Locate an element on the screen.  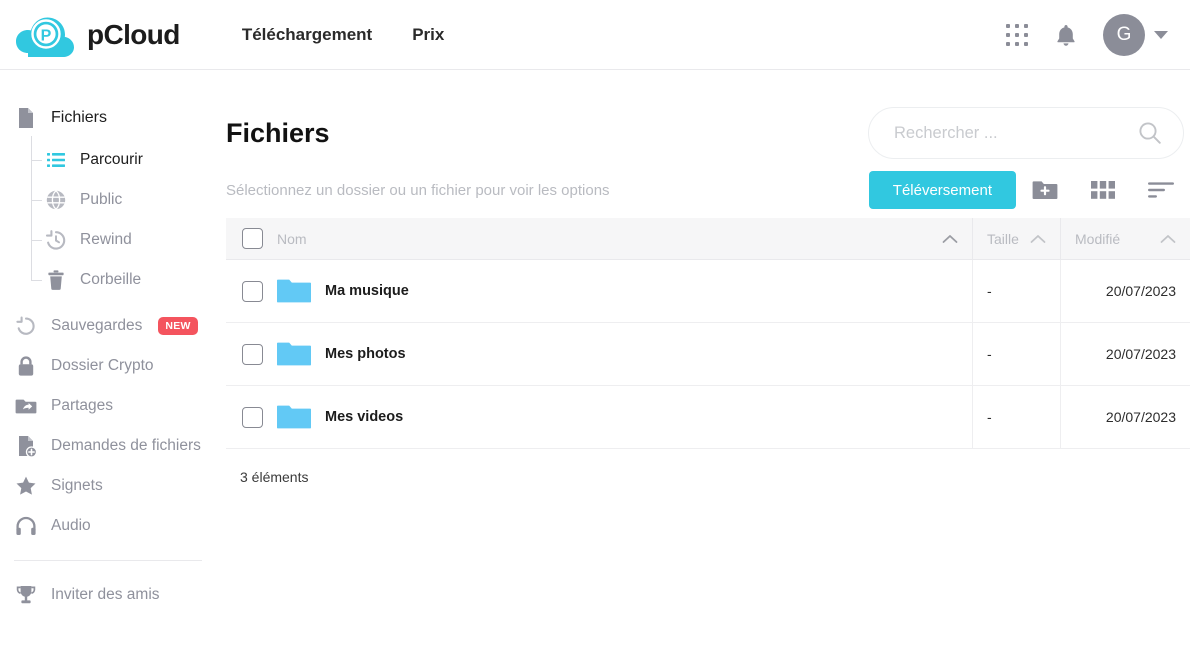
main-nav: Téléchargement Prix is located at coordinates (343, 35).